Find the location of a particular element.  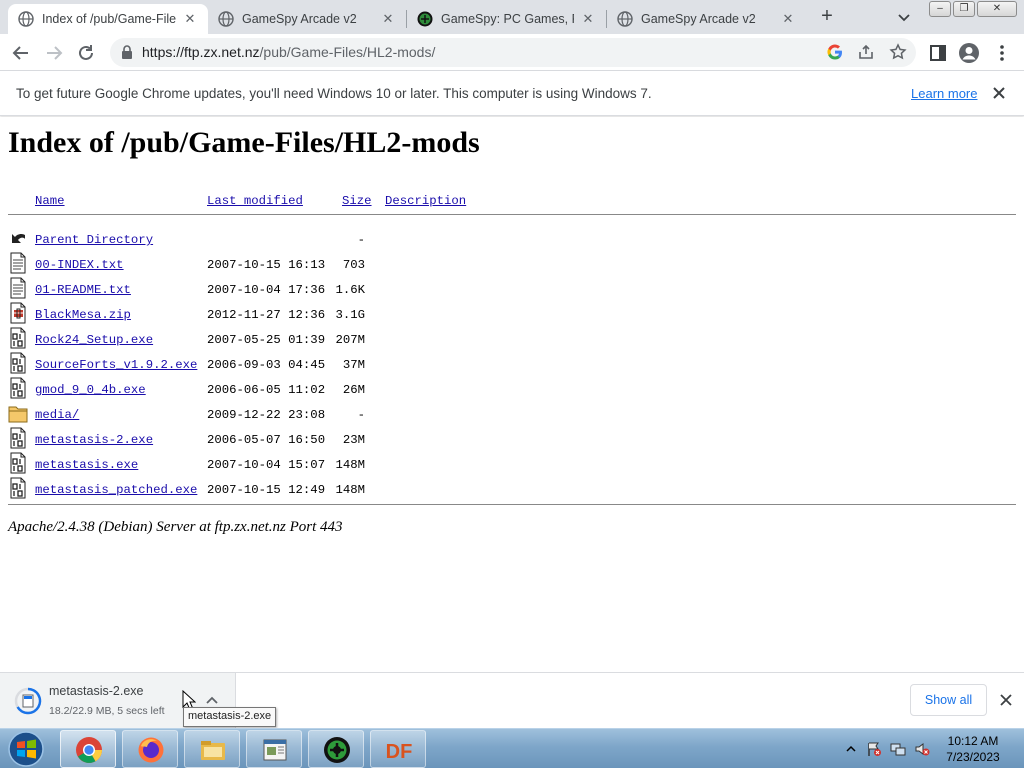

column-header-name: Name is located at coordinates (50, 201).